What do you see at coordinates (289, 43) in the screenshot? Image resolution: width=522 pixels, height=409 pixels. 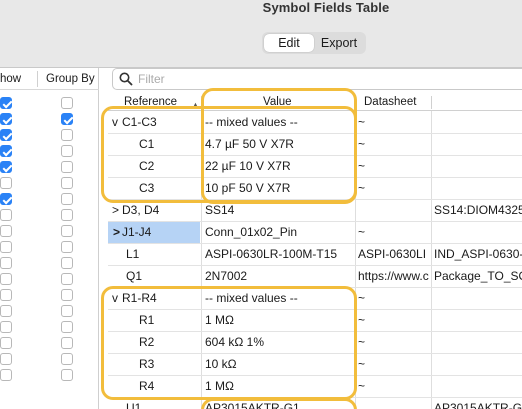 I see `tab-edit: Edit` at bounding box center [289, 43].